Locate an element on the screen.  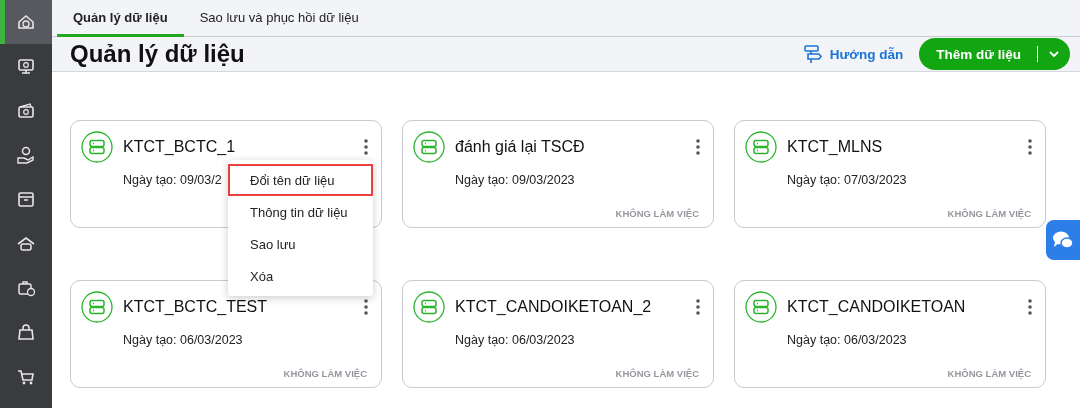
data-card: KTCT_MLNS Ngày tạo: 07/03/2023 KHÔNG LÀM VIỆC is located at coordinates (890, 174).